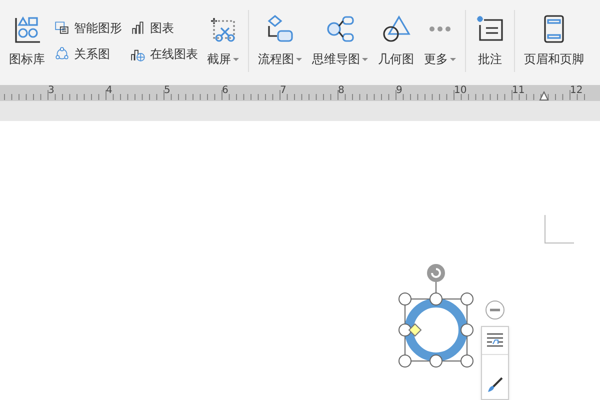  I want to click on toolbar-button: 几何图, so click(396, 41).